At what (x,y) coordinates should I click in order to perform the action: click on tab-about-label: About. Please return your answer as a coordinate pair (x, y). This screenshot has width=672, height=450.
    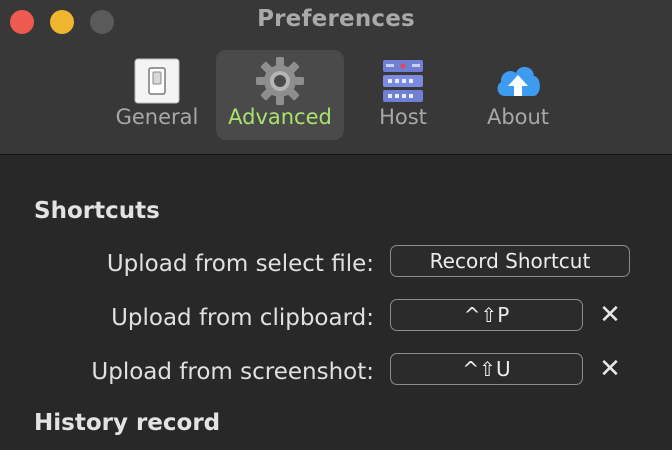
    Looking at the image, I should click on (518, 117).